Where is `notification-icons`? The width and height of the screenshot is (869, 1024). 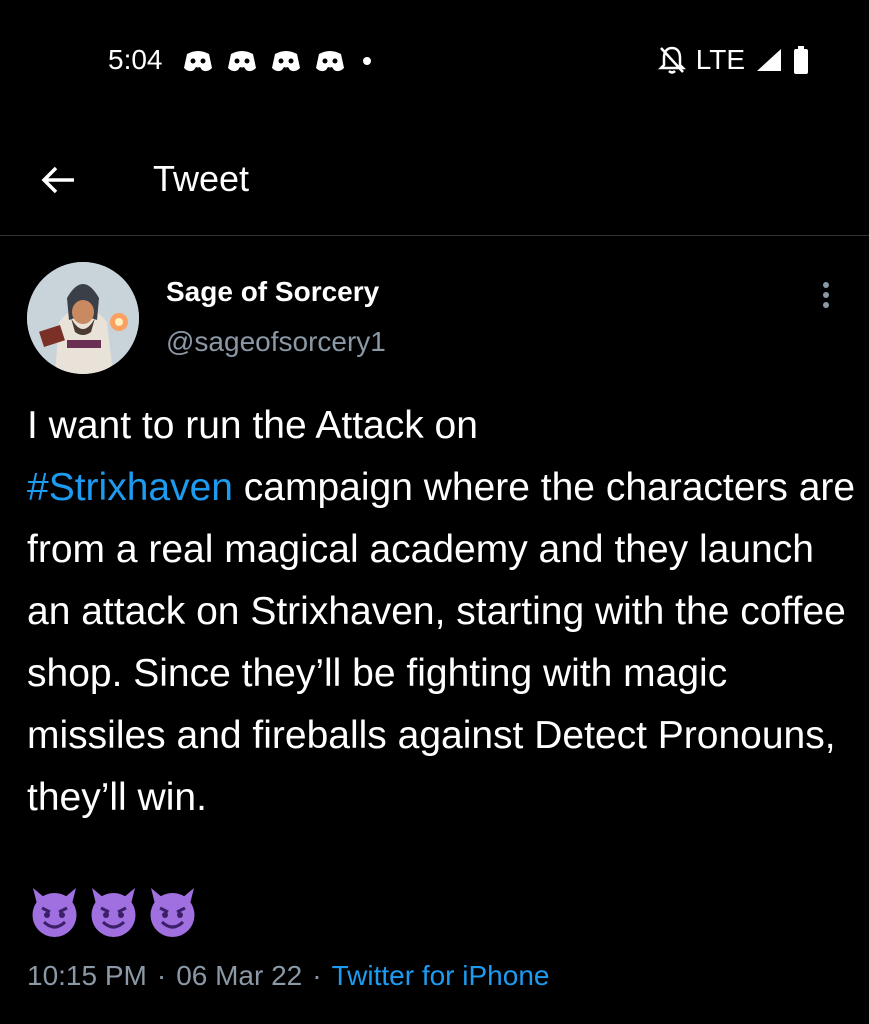
notification-icons is located at coordinates (277, 61).